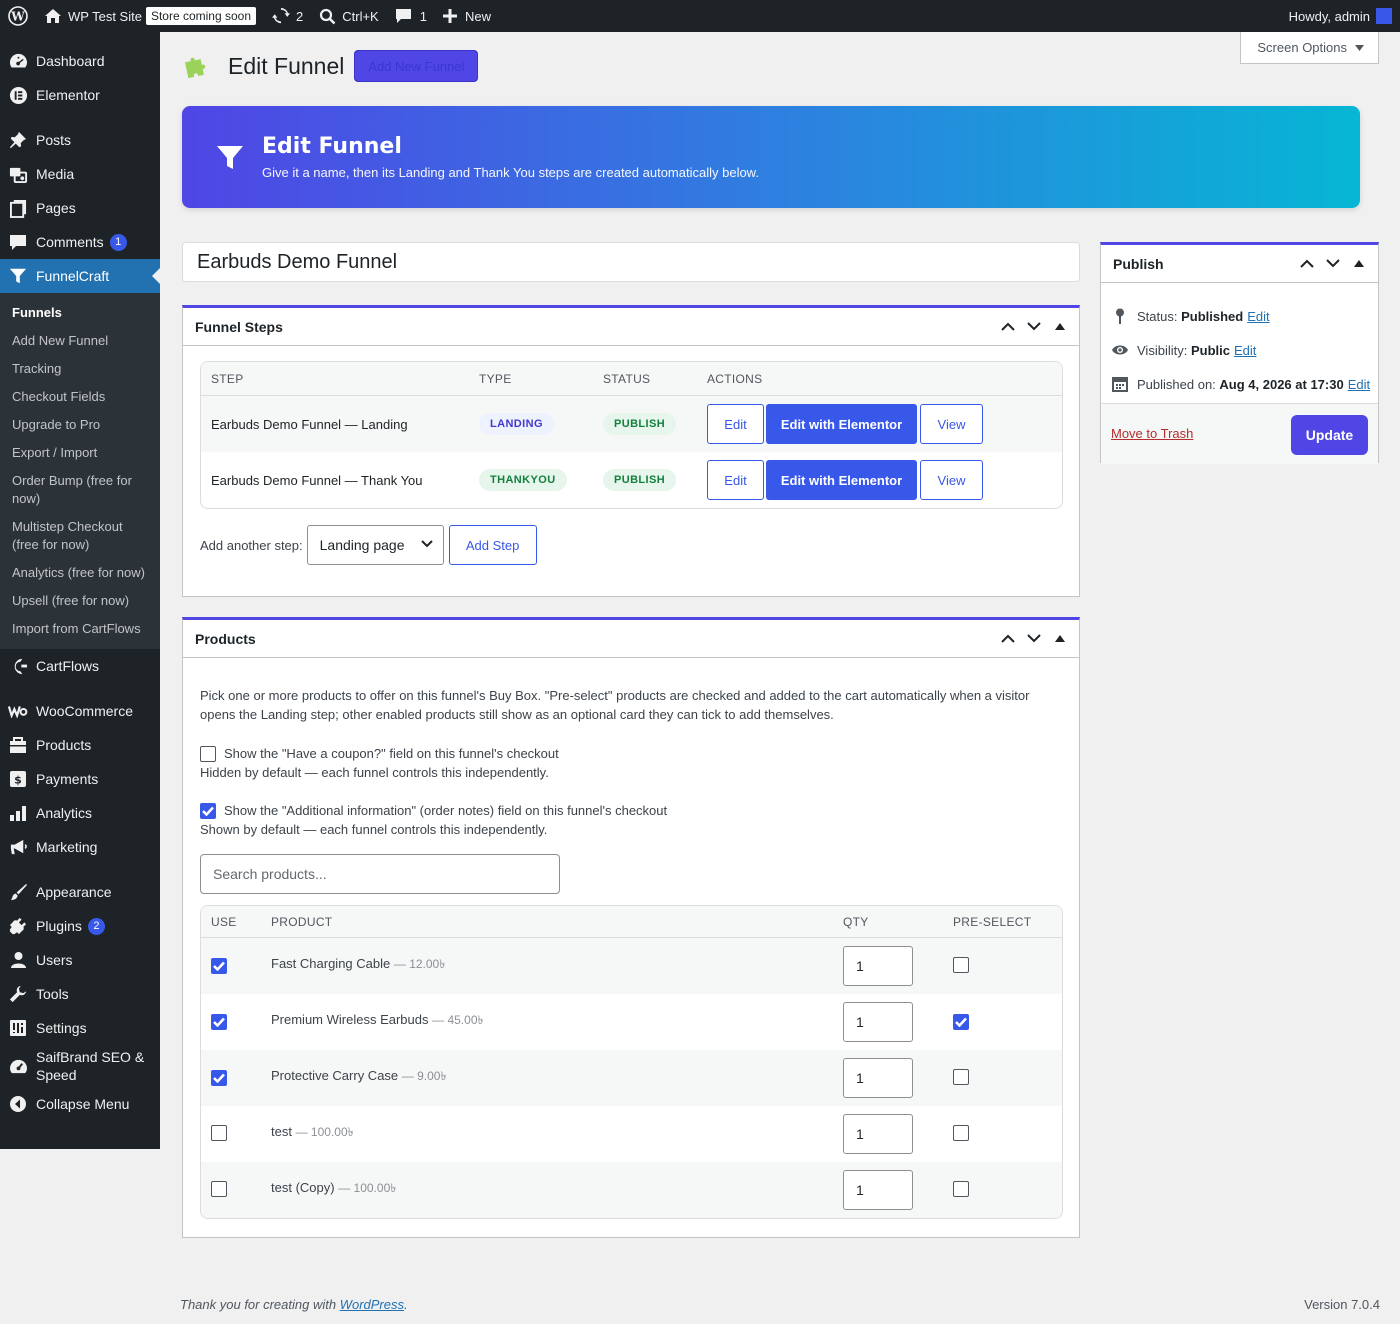 The width and height of the screenshot is (1400, 1324). I want to click on step-type-select: Landing page, so click(375, 545).